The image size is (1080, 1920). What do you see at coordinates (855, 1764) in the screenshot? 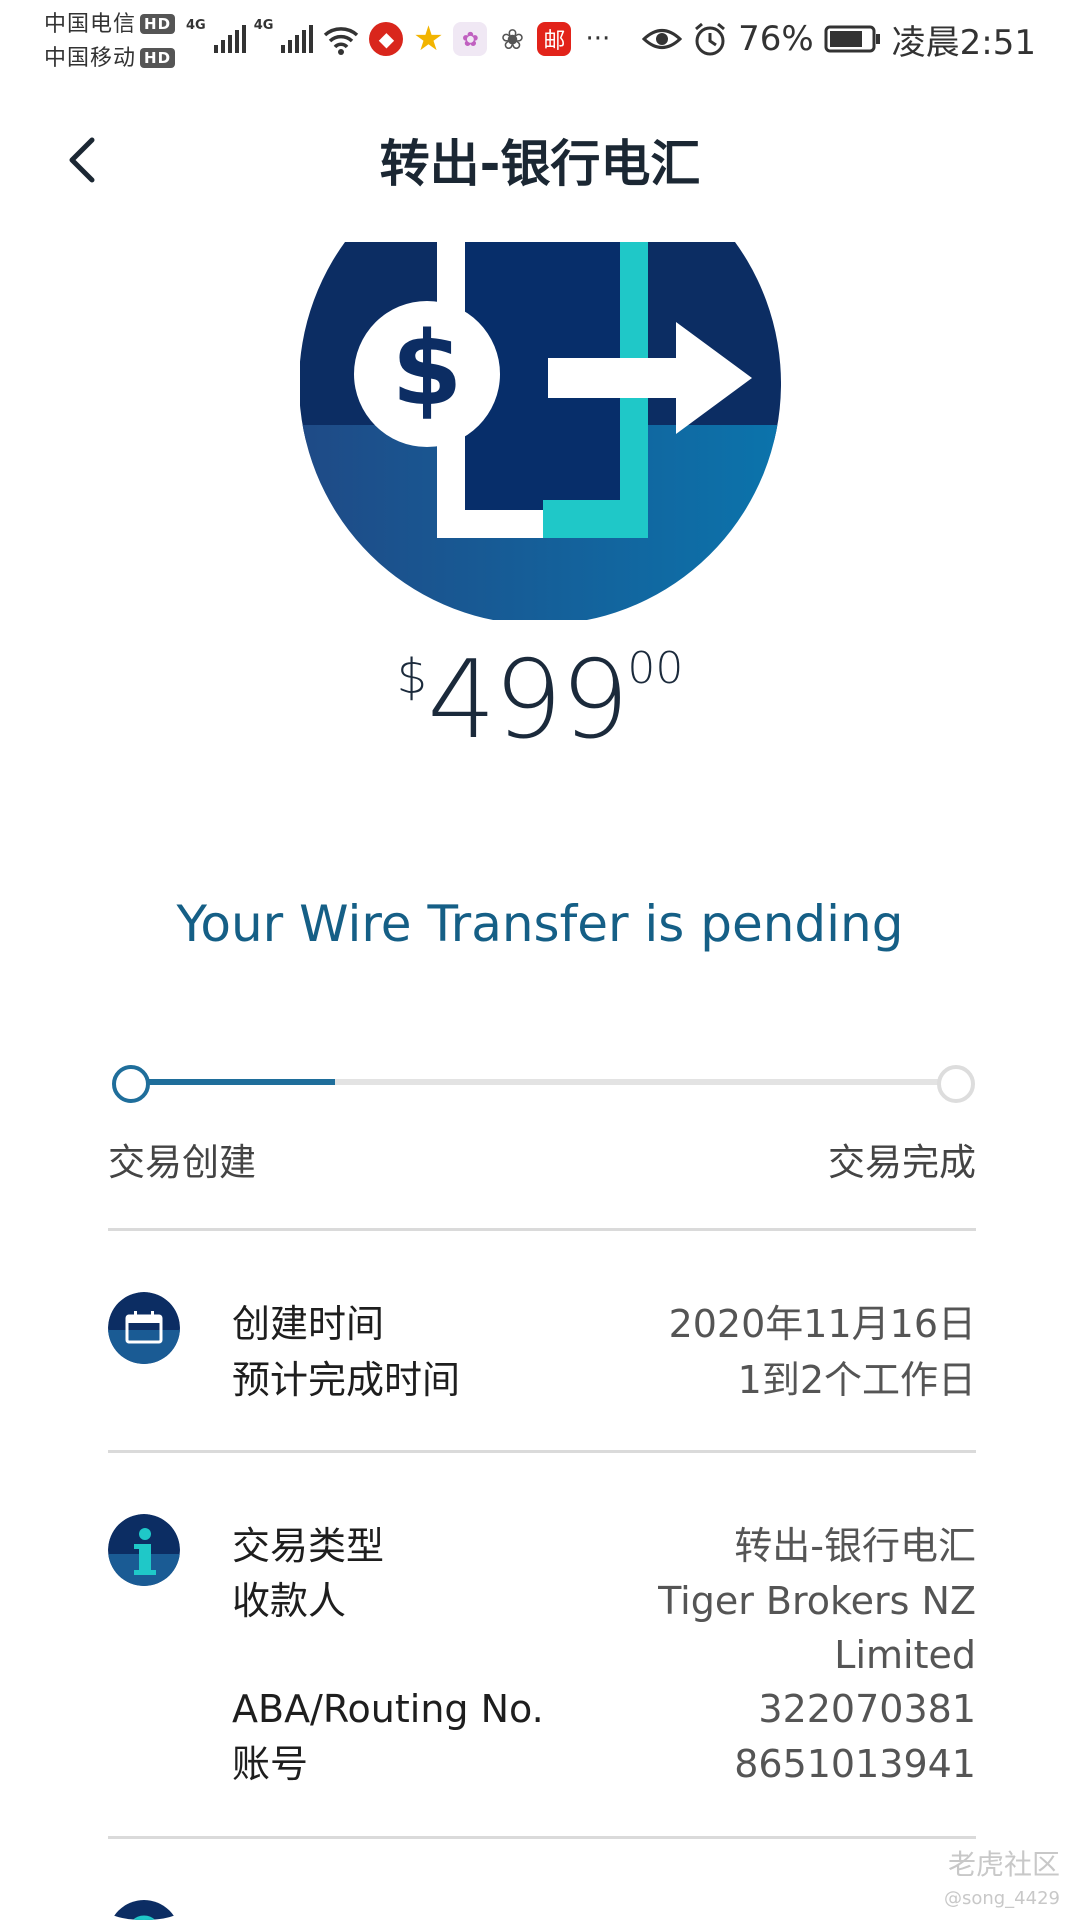
I see `account-number-value: 8651013941` at bounding box center [855, 1764].